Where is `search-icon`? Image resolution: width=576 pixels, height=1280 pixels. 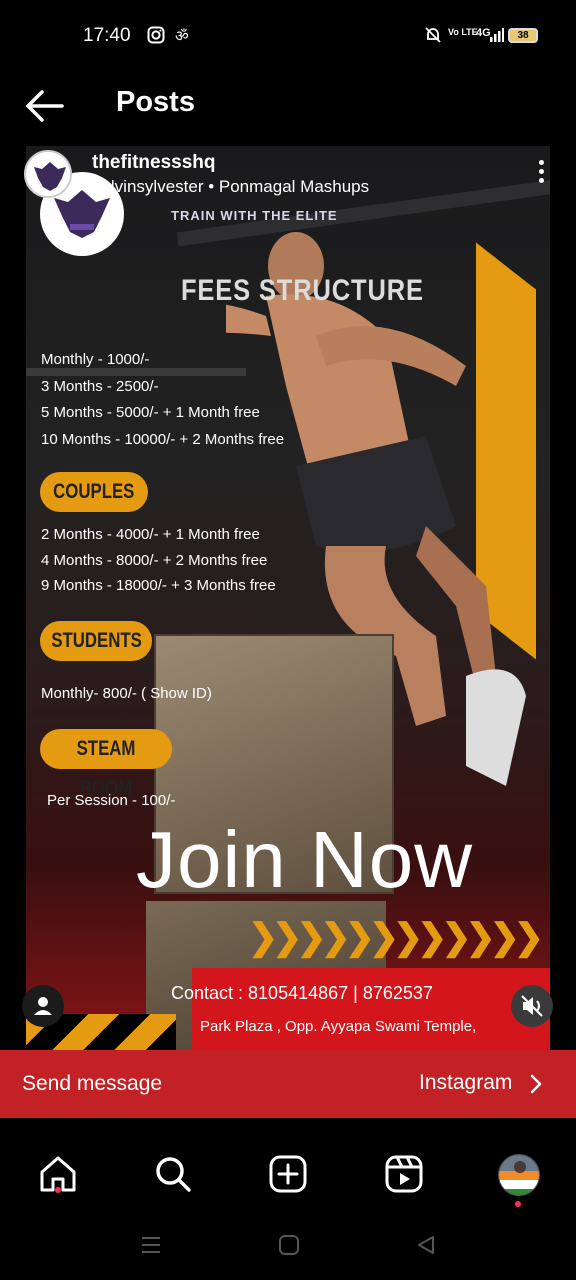
search-icon is located at coordinates (173, 1174).